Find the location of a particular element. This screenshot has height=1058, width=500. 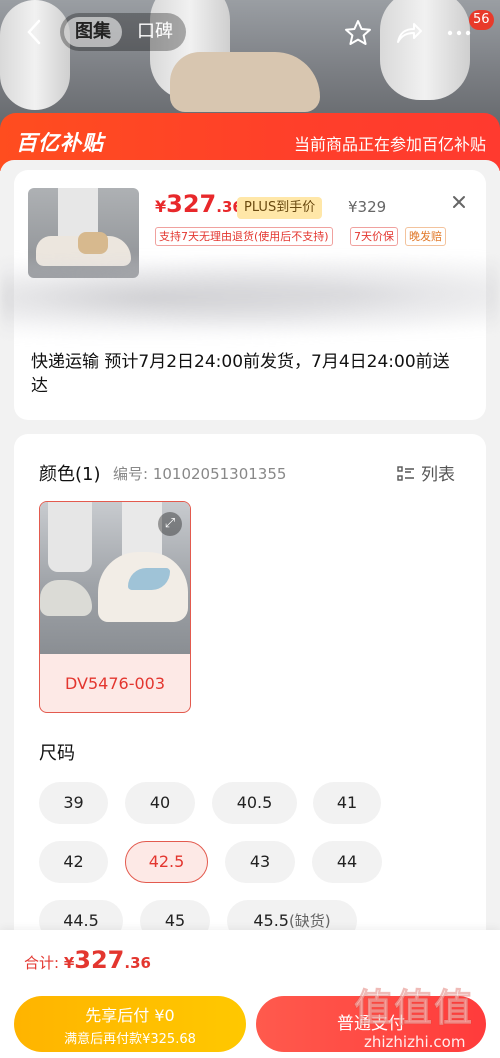

favorite-star-icon is located at coordinates (358, 33).